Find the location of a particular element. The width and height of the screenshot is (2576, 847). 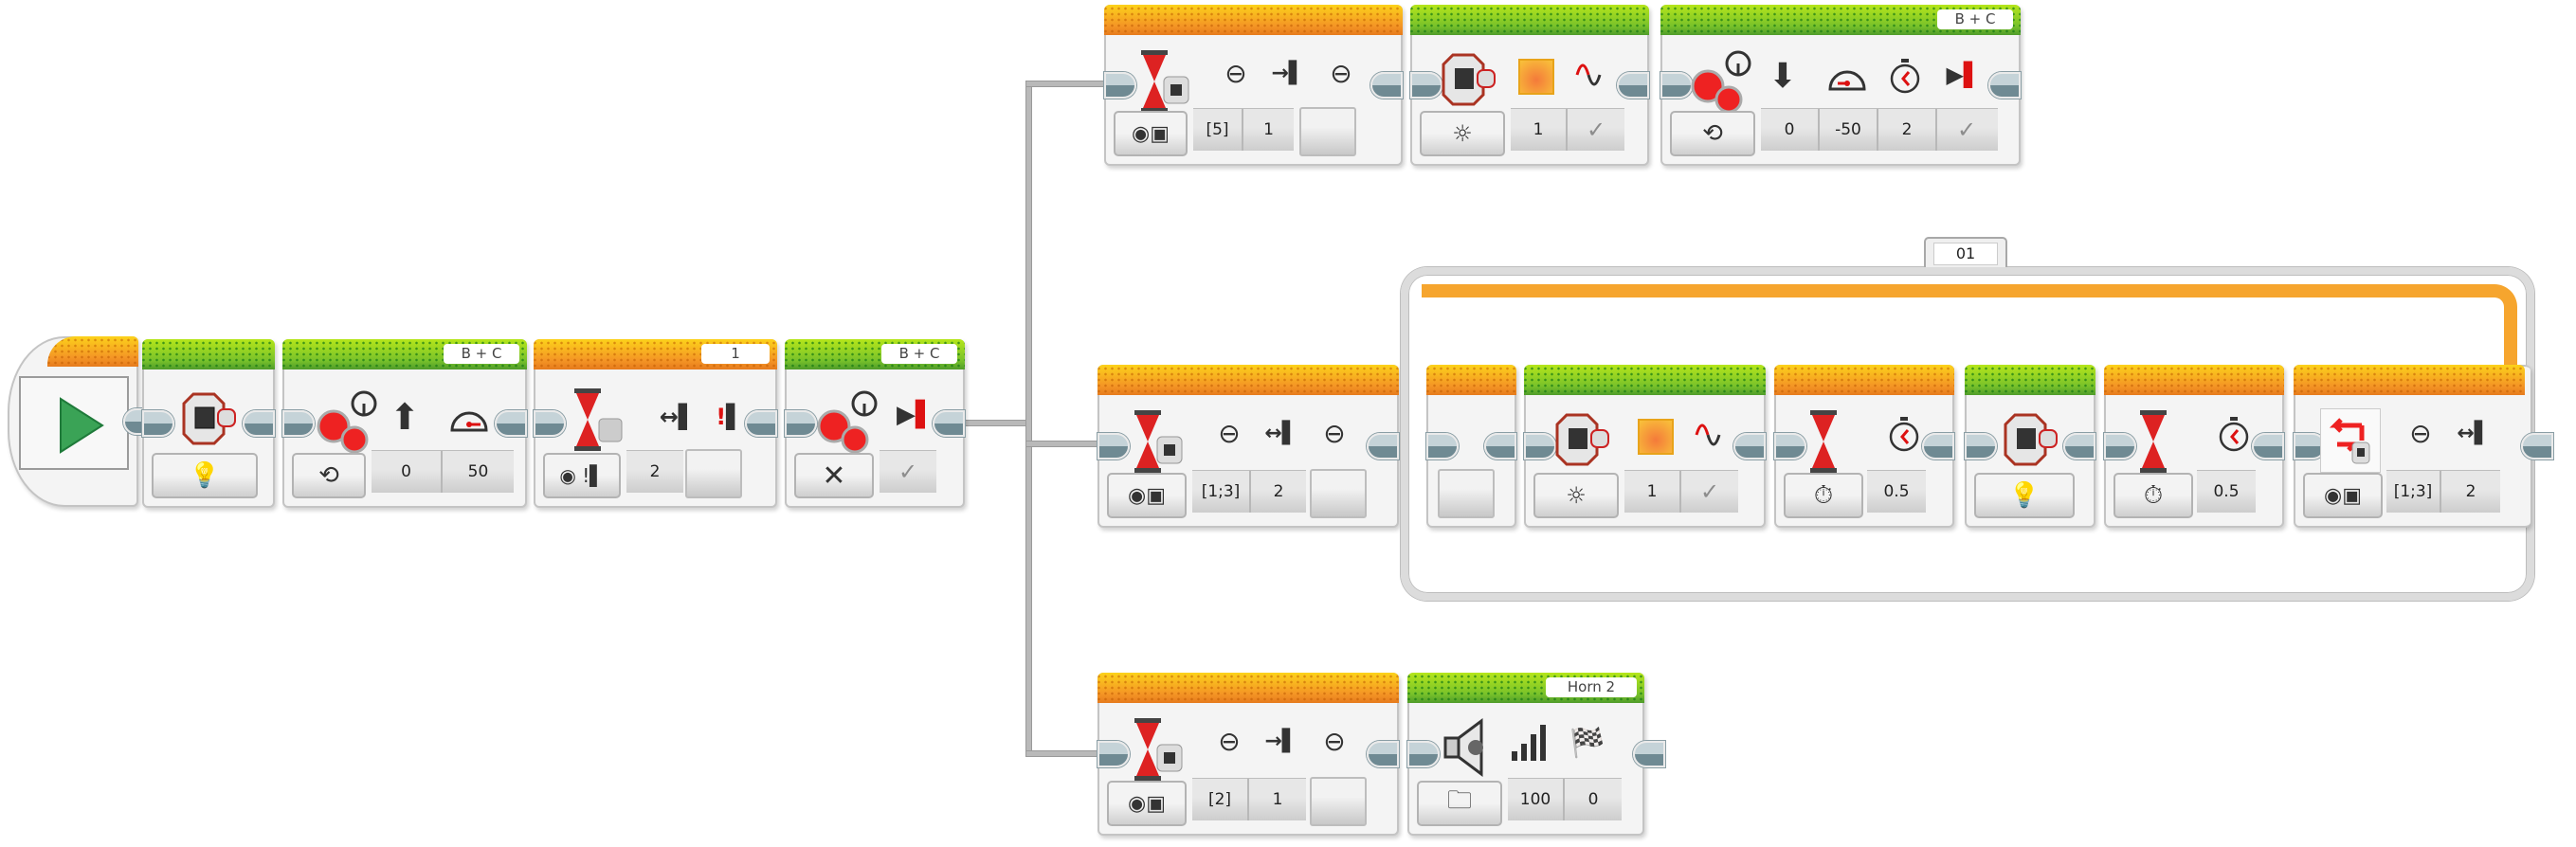

button-ids-value: [5] is located at coordinates (1218, 130).